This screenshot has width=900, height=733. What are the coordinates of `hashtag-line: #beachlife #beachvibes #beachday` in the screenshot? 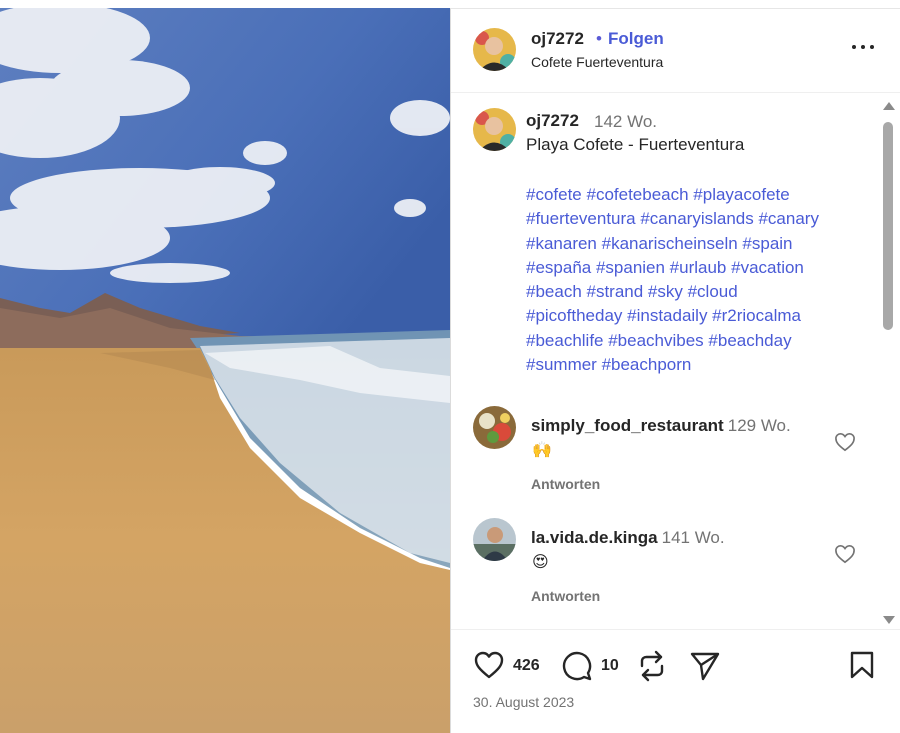 It's located at (693, 341).